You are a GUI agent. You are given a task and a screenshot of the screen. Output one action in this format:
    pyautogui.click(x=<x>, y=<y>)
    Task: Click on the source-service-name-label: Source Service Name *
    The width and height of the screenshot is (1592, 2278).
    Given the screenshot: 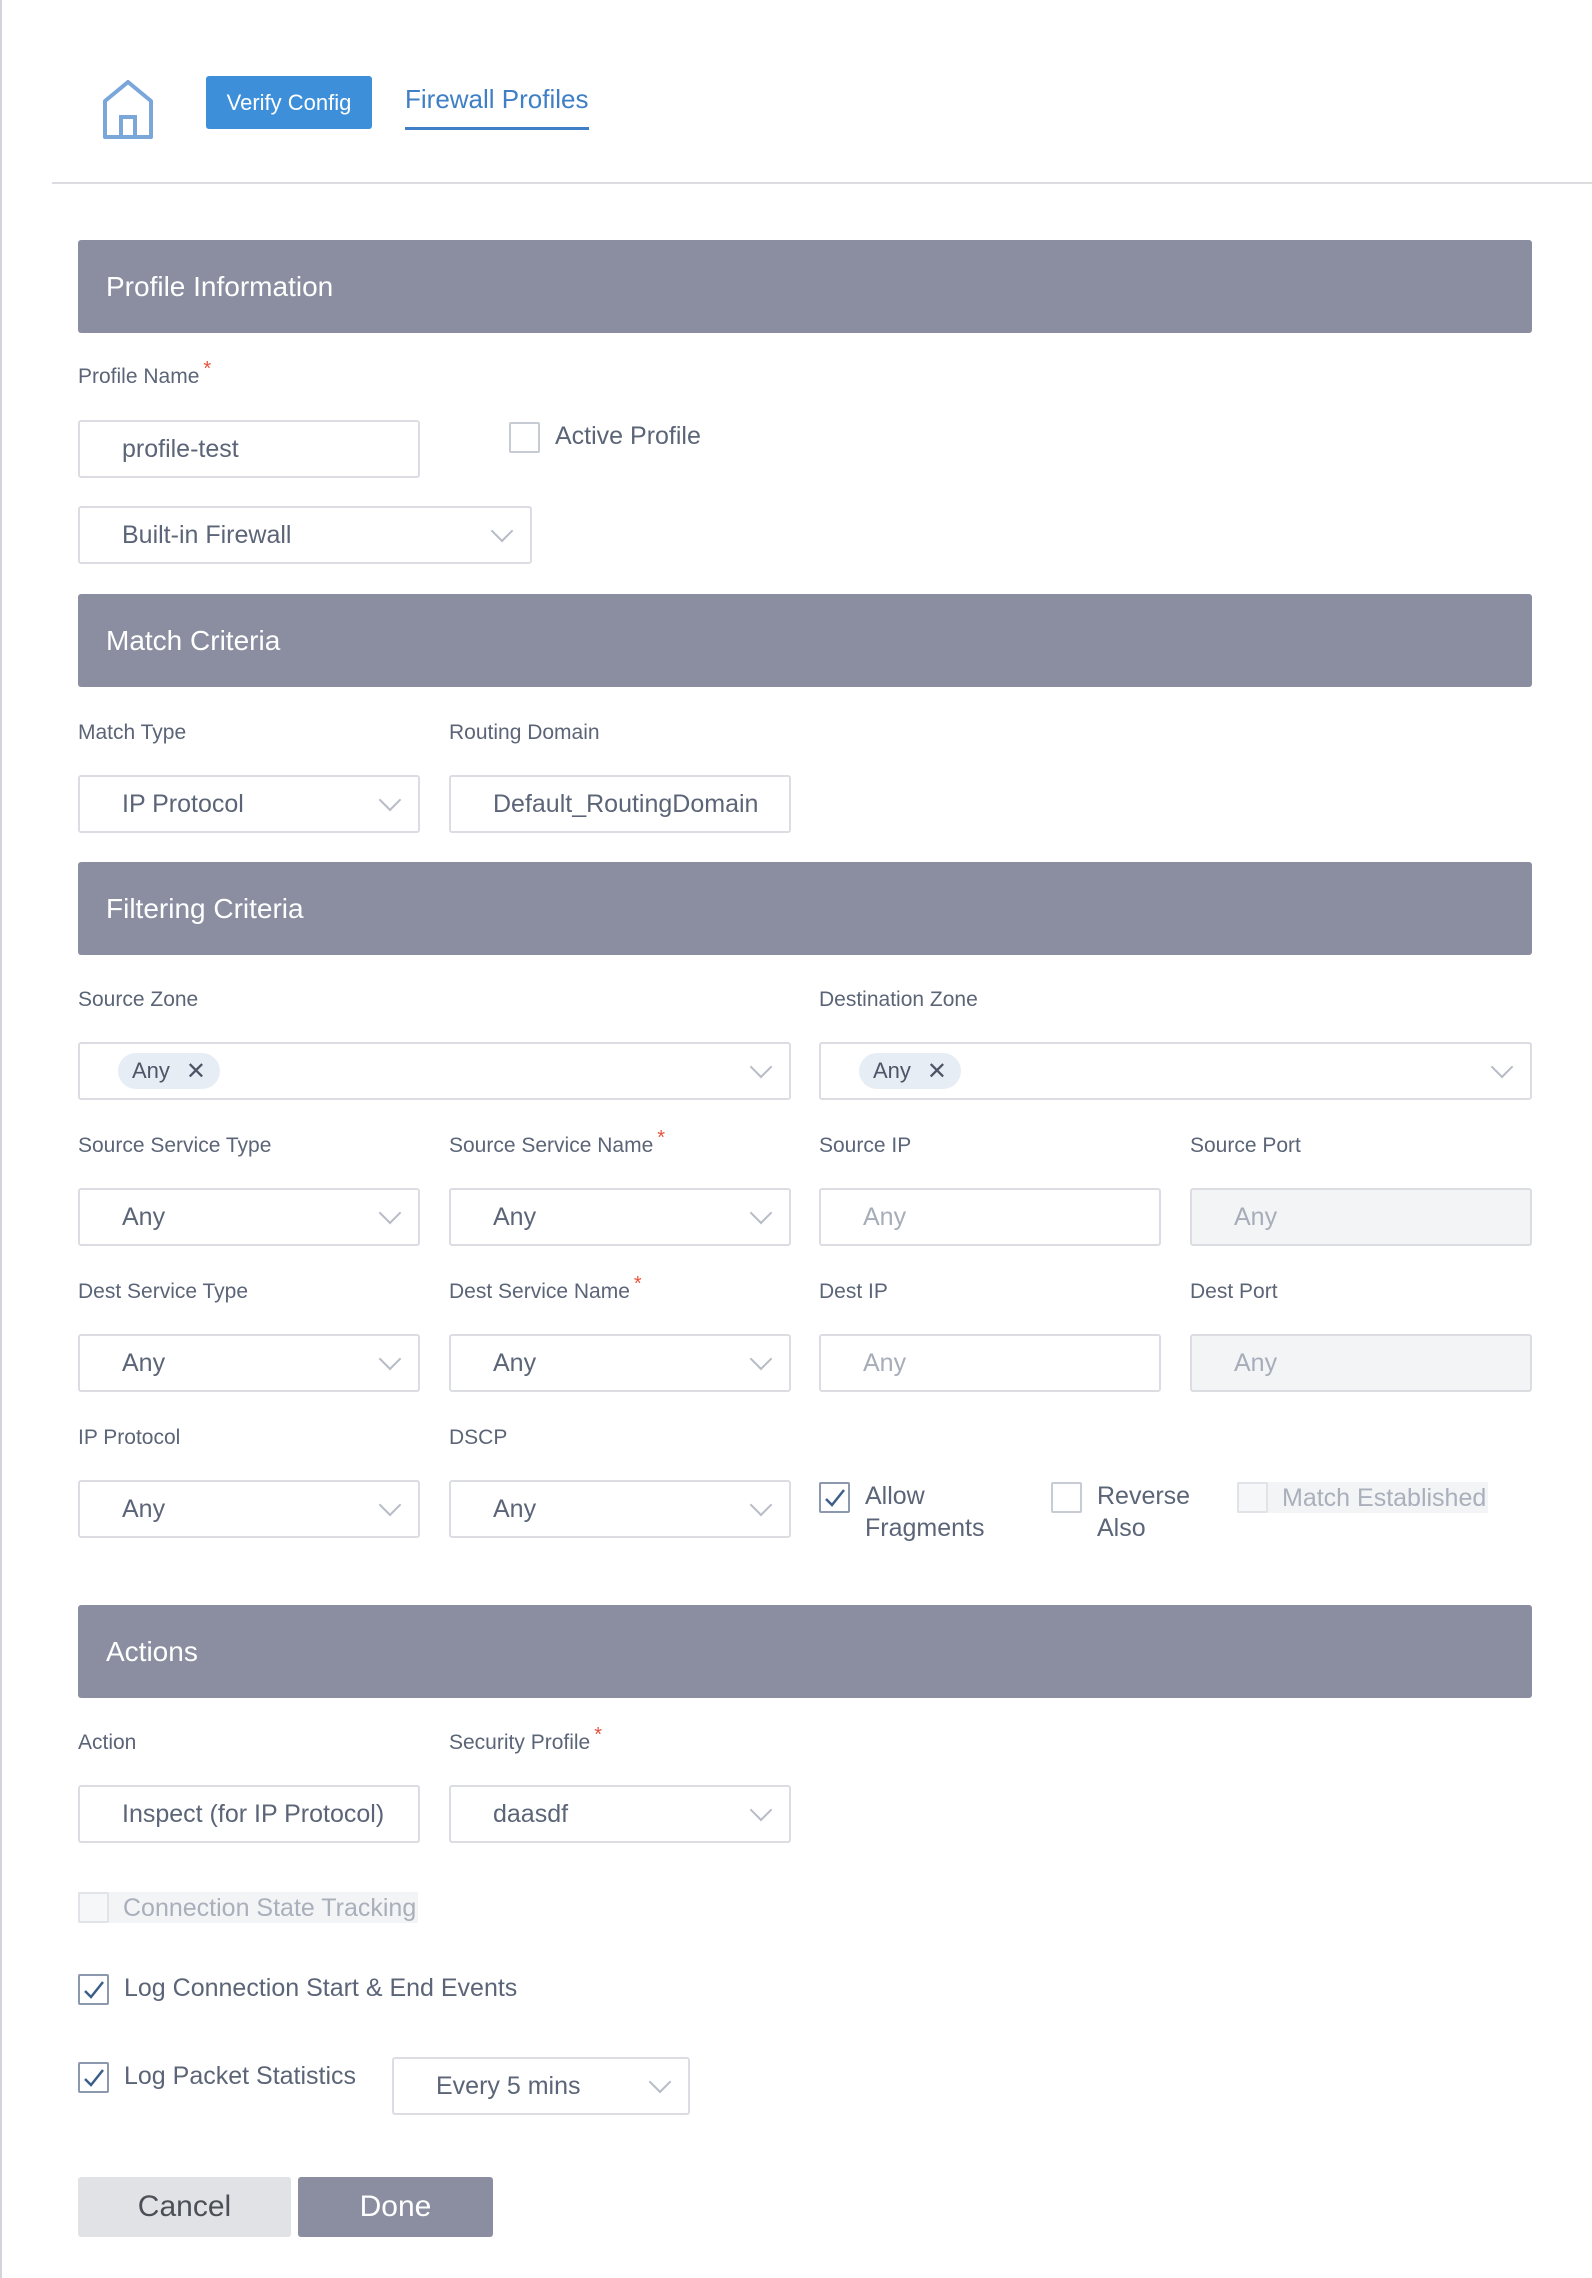 What is the action you would take?
    pyautogui.click(x=557, y=1142)
    